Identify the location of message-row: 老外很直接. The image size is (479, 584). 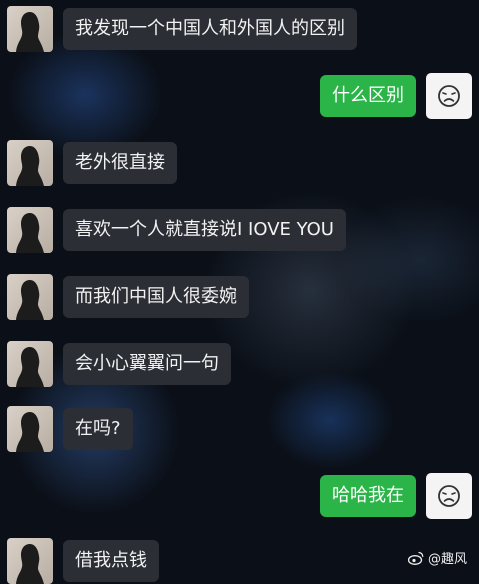
(92, 163).